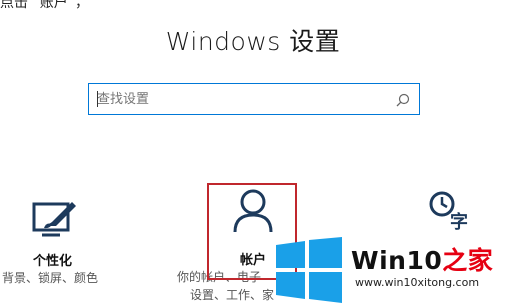 The width and height of the screenshot is (506, 307). I want to click on top-text-fragment: 点击 “账户”，, so click(44, 5).